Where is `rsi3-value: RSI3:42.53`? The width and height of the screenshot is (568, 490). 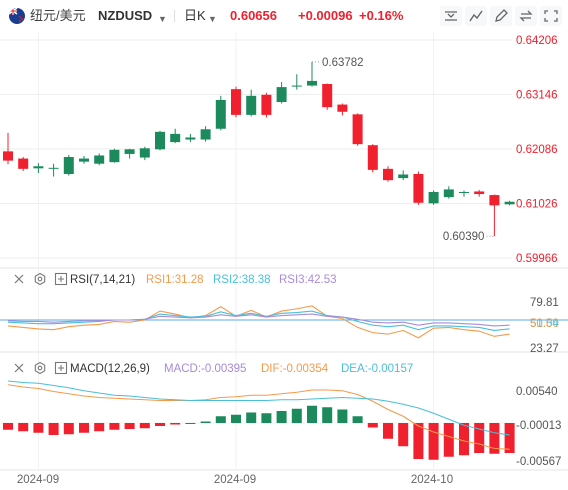 rsi3-value: RSI3:42.53 is located at coordinates (308, 280).